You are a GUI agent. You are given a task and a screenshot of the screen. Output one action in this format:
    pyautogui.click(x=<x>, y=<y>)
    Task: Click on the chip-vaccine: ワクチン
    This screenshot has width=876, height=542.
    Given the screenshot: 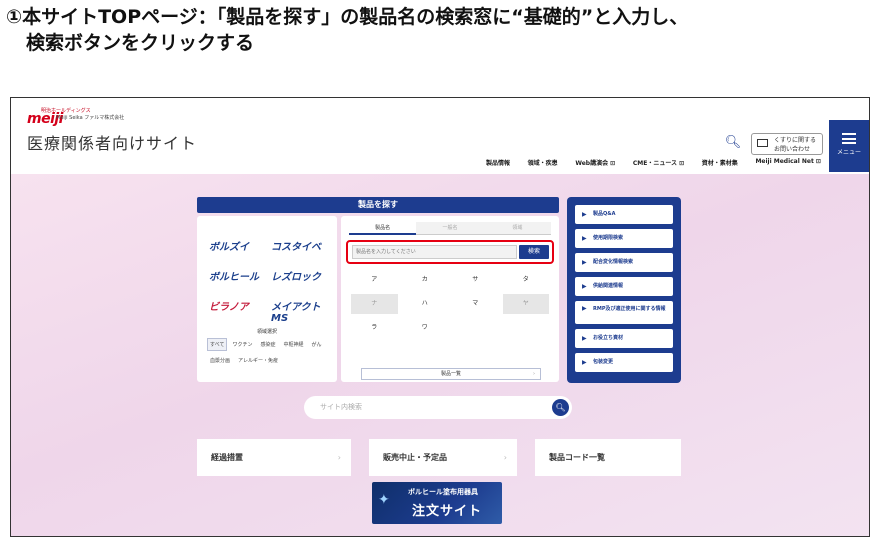 What is the action you would take?
    pyautogui.click(x=242, y=344)
    